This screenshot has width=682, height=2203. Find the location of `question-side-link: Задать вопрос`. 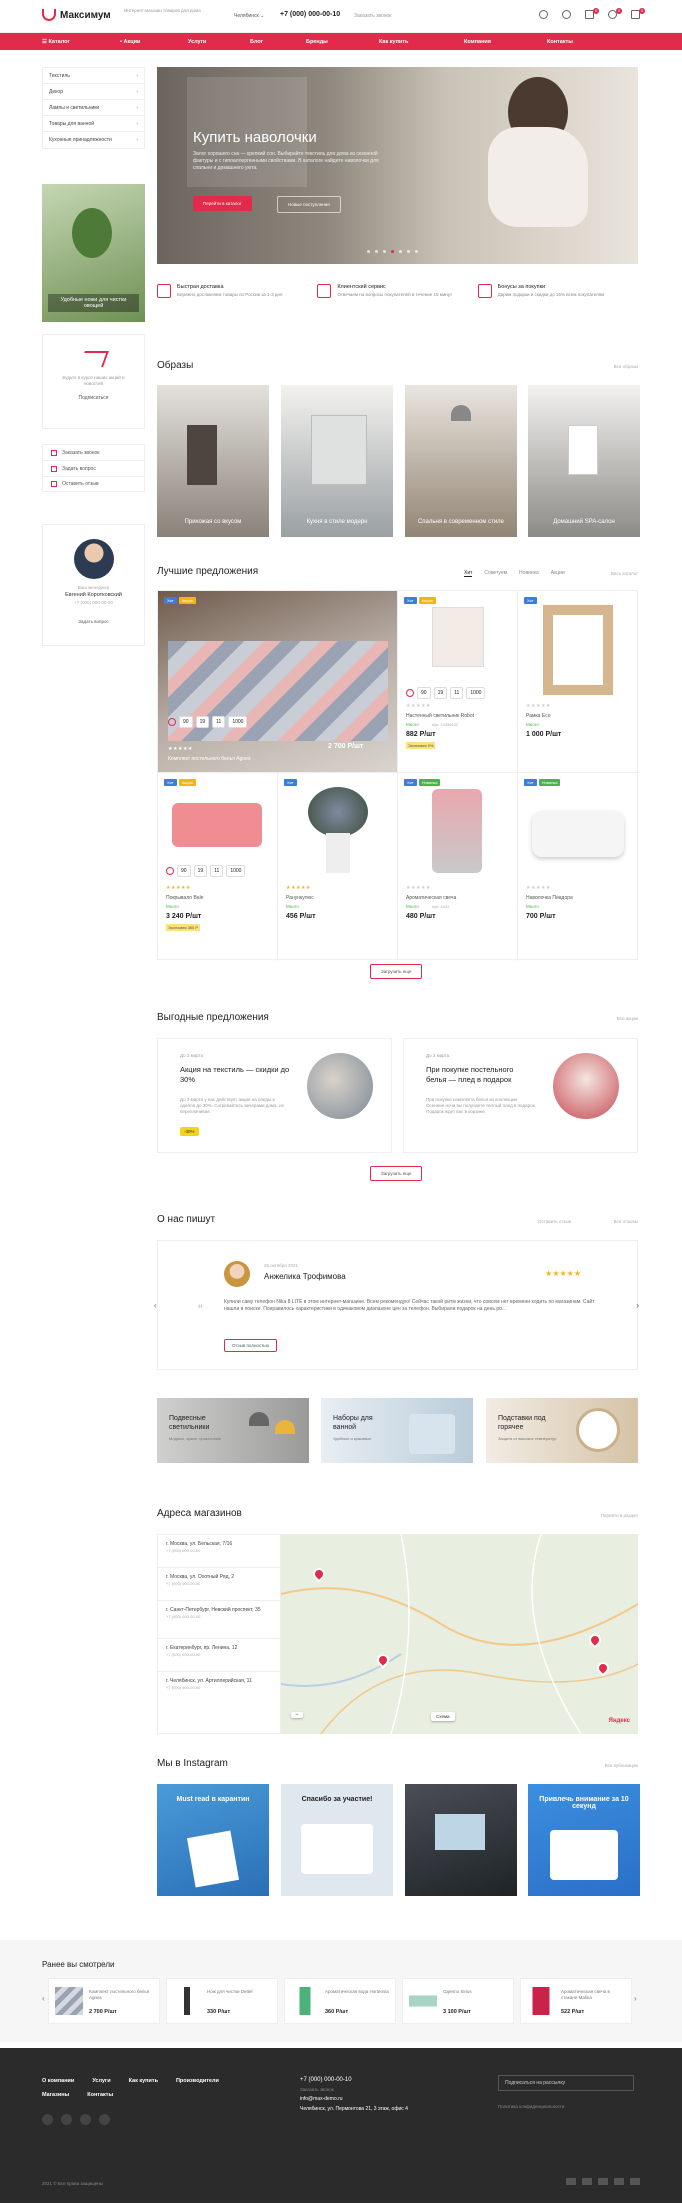

question-side-link: Задать вопрос is located at coordinates (93, 468).